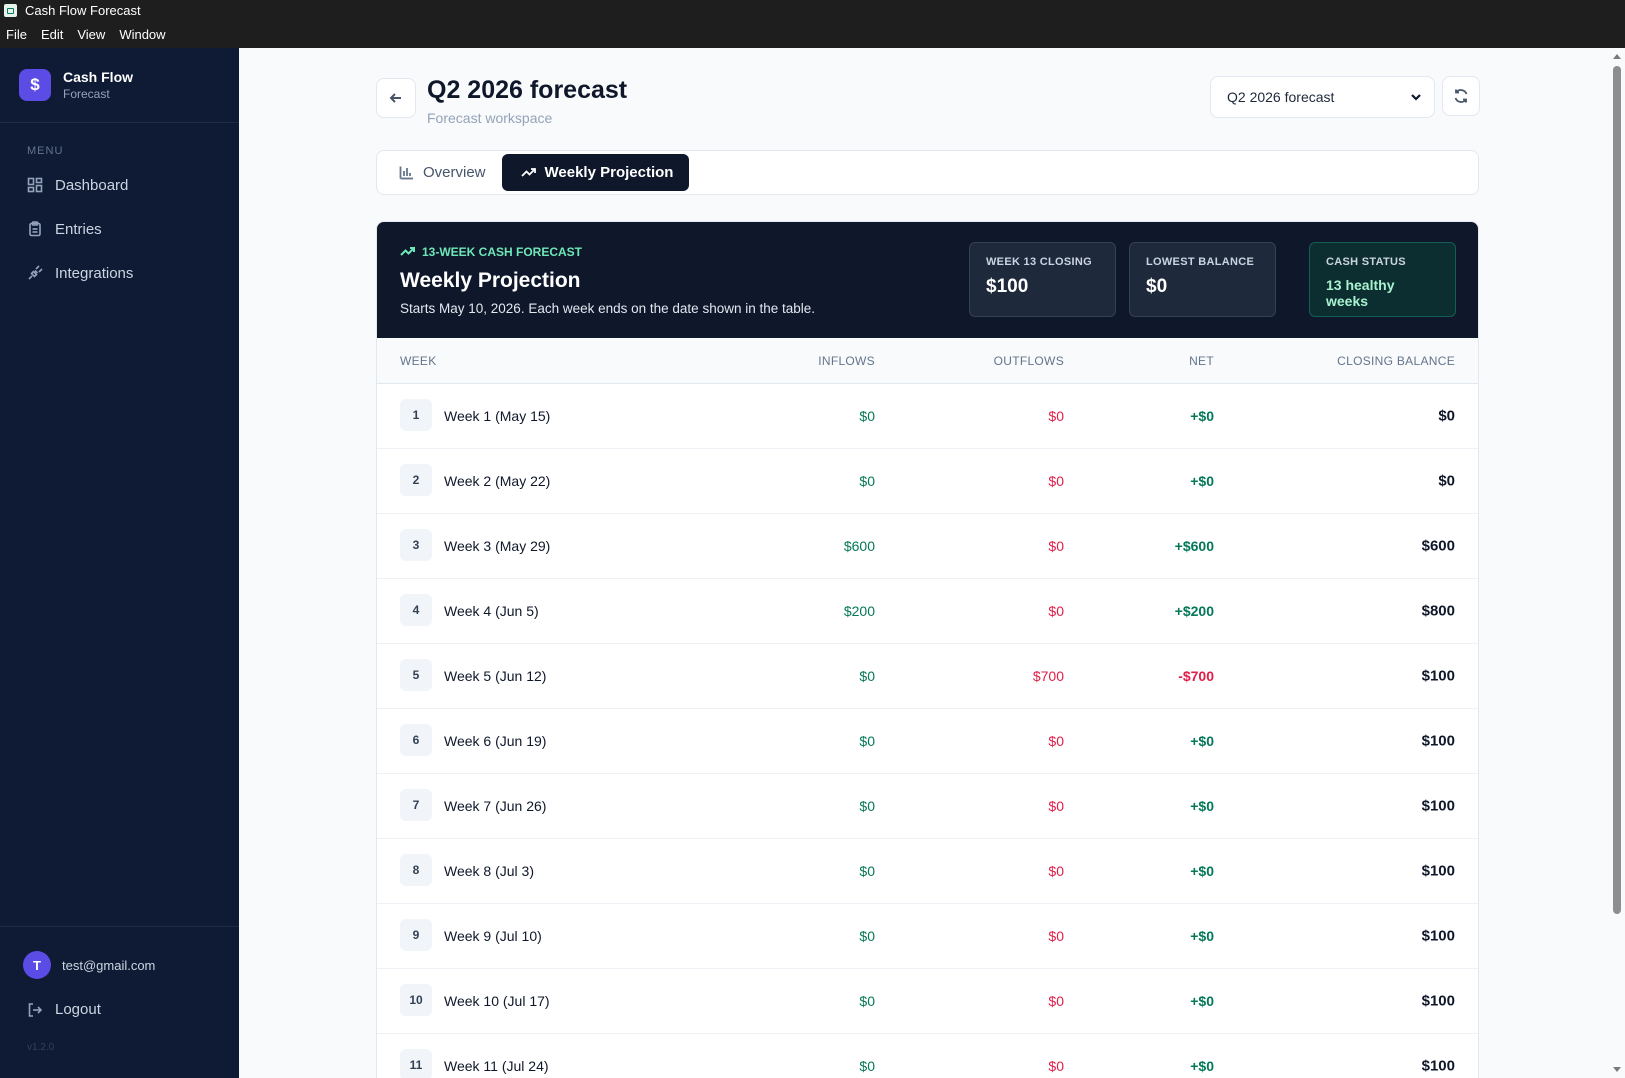 This screenshot has height=1078, width=1625. What do you see at coordinates (927, 676) in the screenshot?
I see `table-row: 5 Week 5 (Jun 12) $0 $700 -$700 $100` at bounding box center [927, 676].